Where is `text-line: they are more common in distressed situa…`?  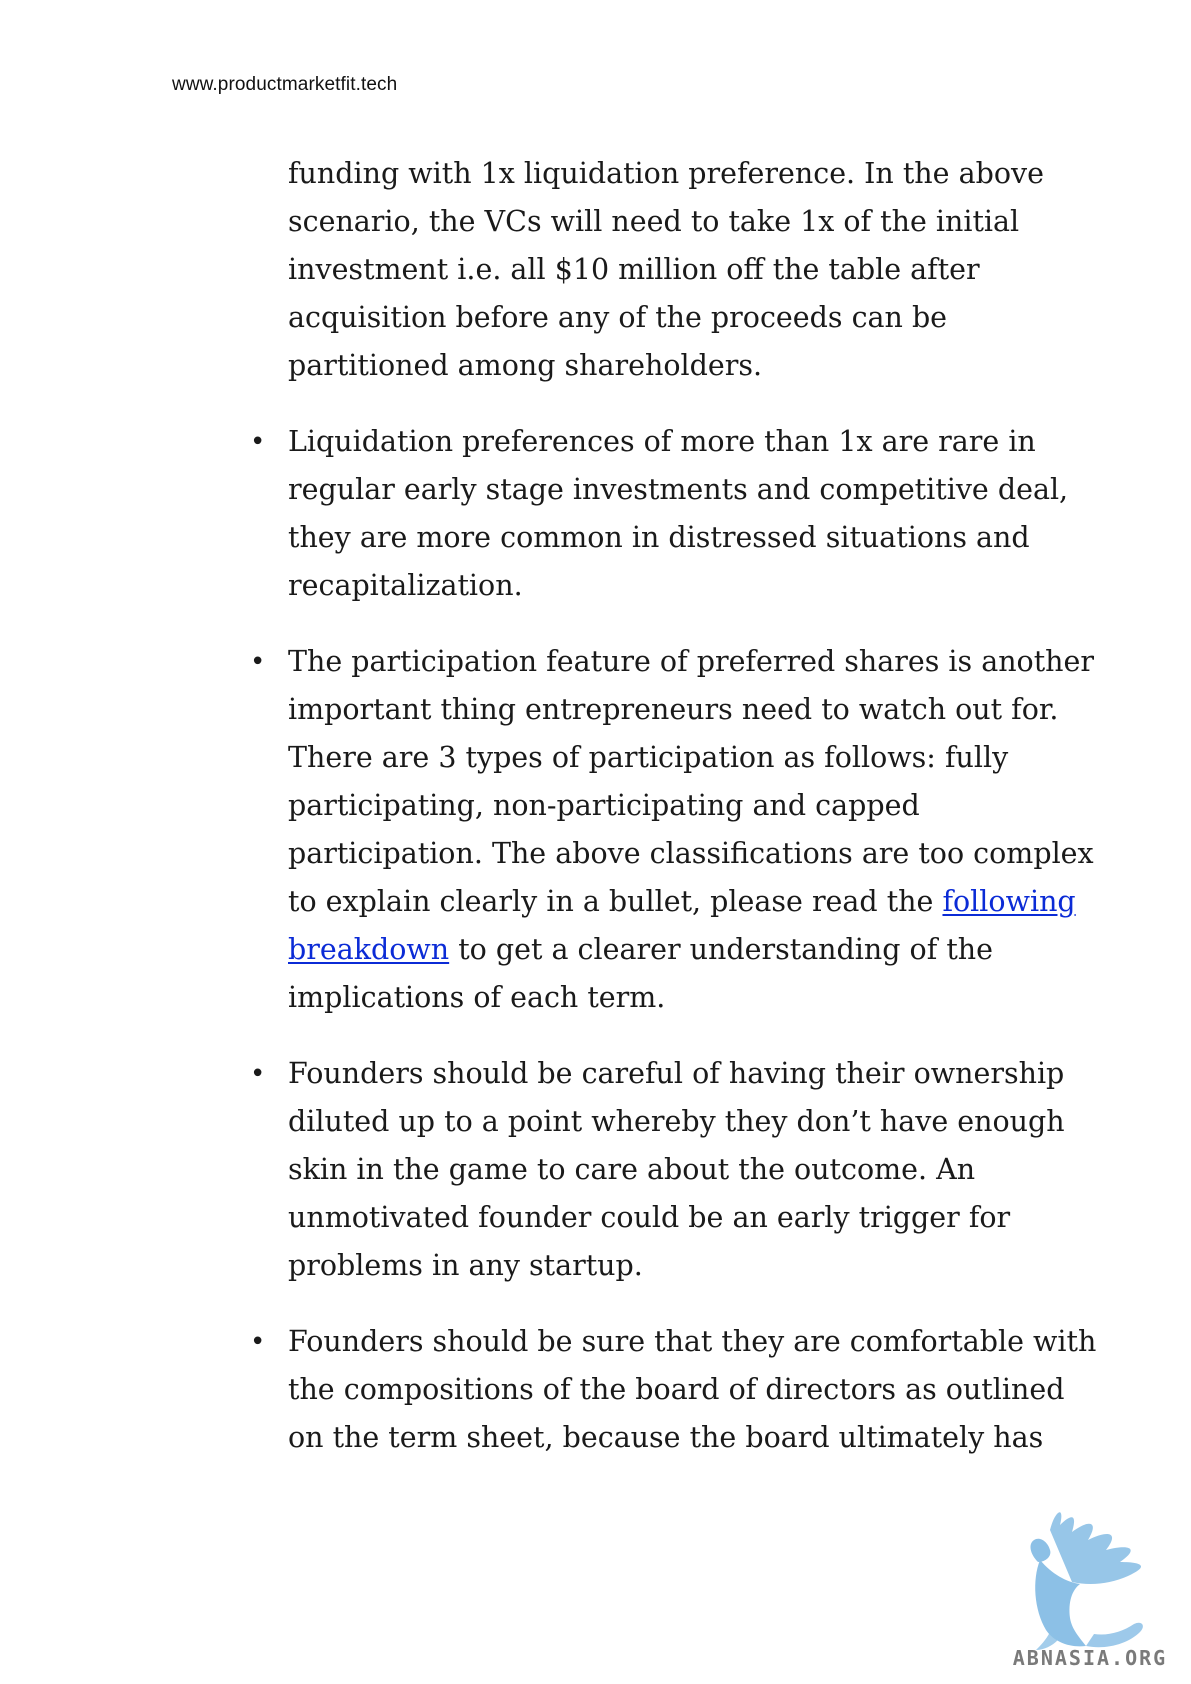
text-line: they are more common in distressed situa… is located at coordinates (659, 537).